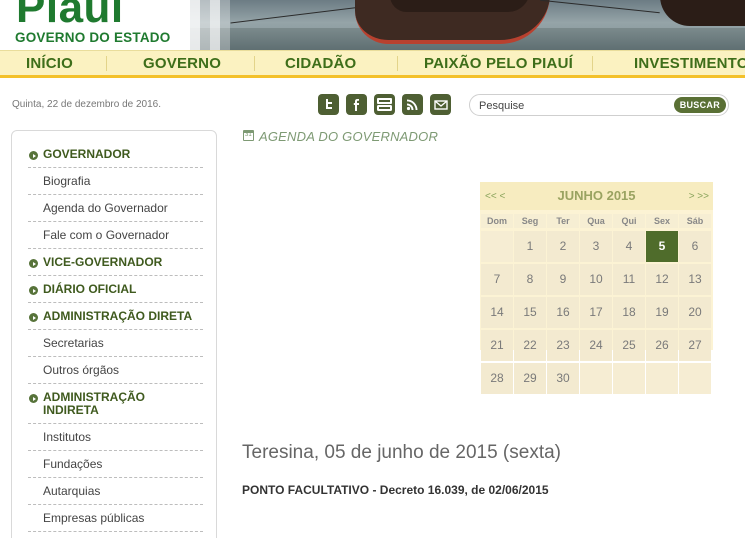 Image resolution: width=745 pixels, height=538 pixels. What do you see at coordinates (530, 312) in the screenshot?
I see `calendar-day: 15` at bounding box center [530, 312].